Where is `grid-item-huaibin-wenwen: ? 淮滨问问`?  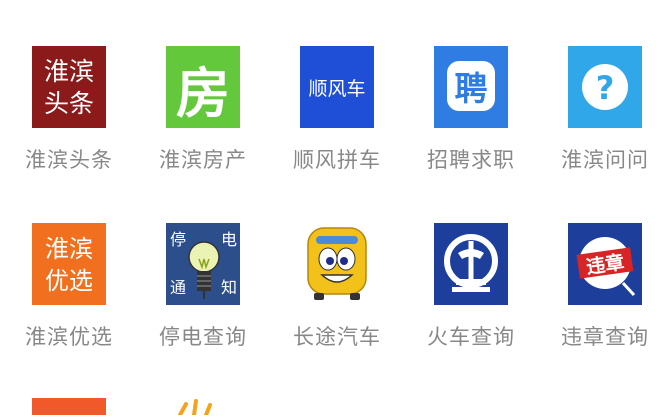 grid-item-huaibin-wenwen: ? 淮滨问问 is located at coordinates (601, 126).